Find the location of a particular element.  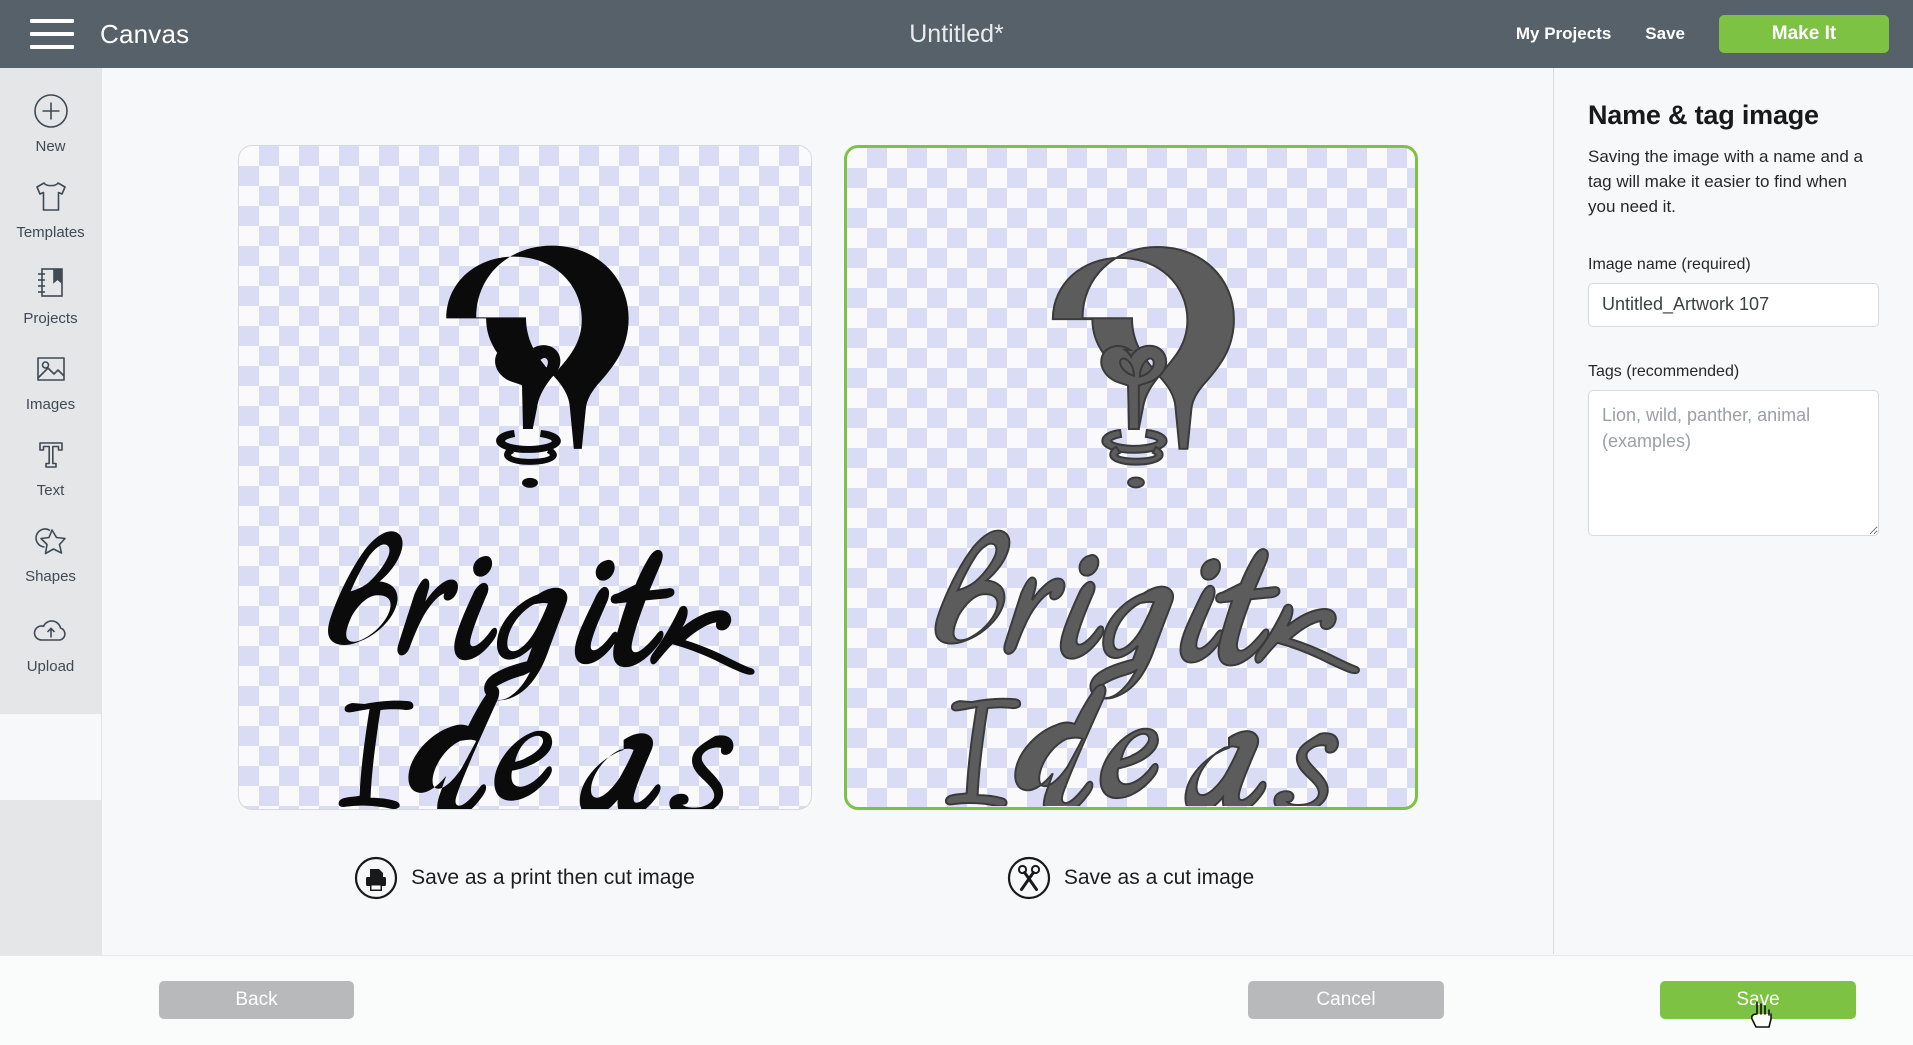

sidebar-item-new: New is located at coordinates (50, 121).